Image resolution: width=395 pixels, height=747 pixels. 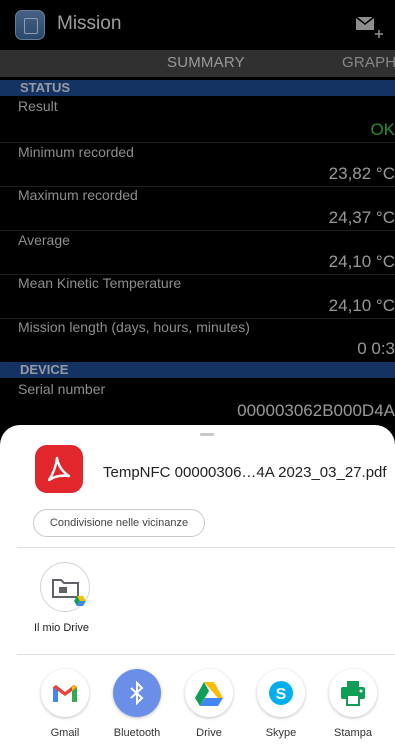 What do you see at coordinates (209, 733) in the screenshot?
I see `drive-label: Drive` at bounding box center [209, 733].